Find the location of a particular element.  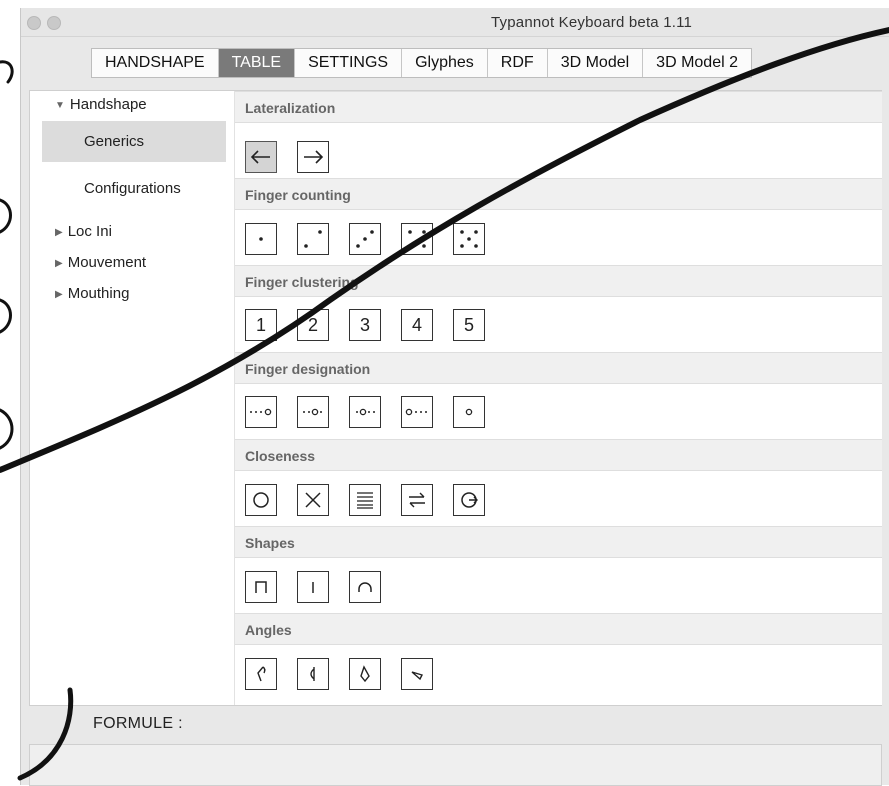

section-row-closeness is located at coordinates (558, 498).